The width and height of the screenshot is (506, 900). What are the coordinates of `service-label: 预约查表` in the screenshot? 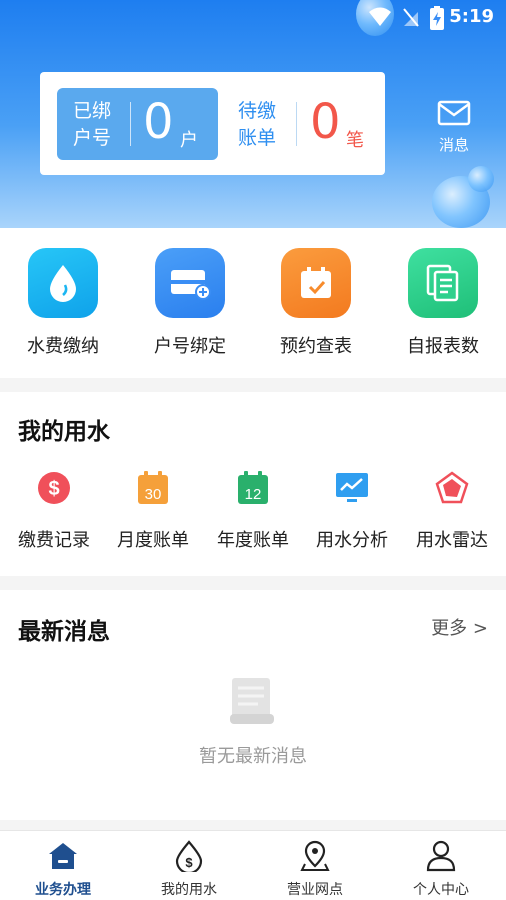 It's located at (316, 346).